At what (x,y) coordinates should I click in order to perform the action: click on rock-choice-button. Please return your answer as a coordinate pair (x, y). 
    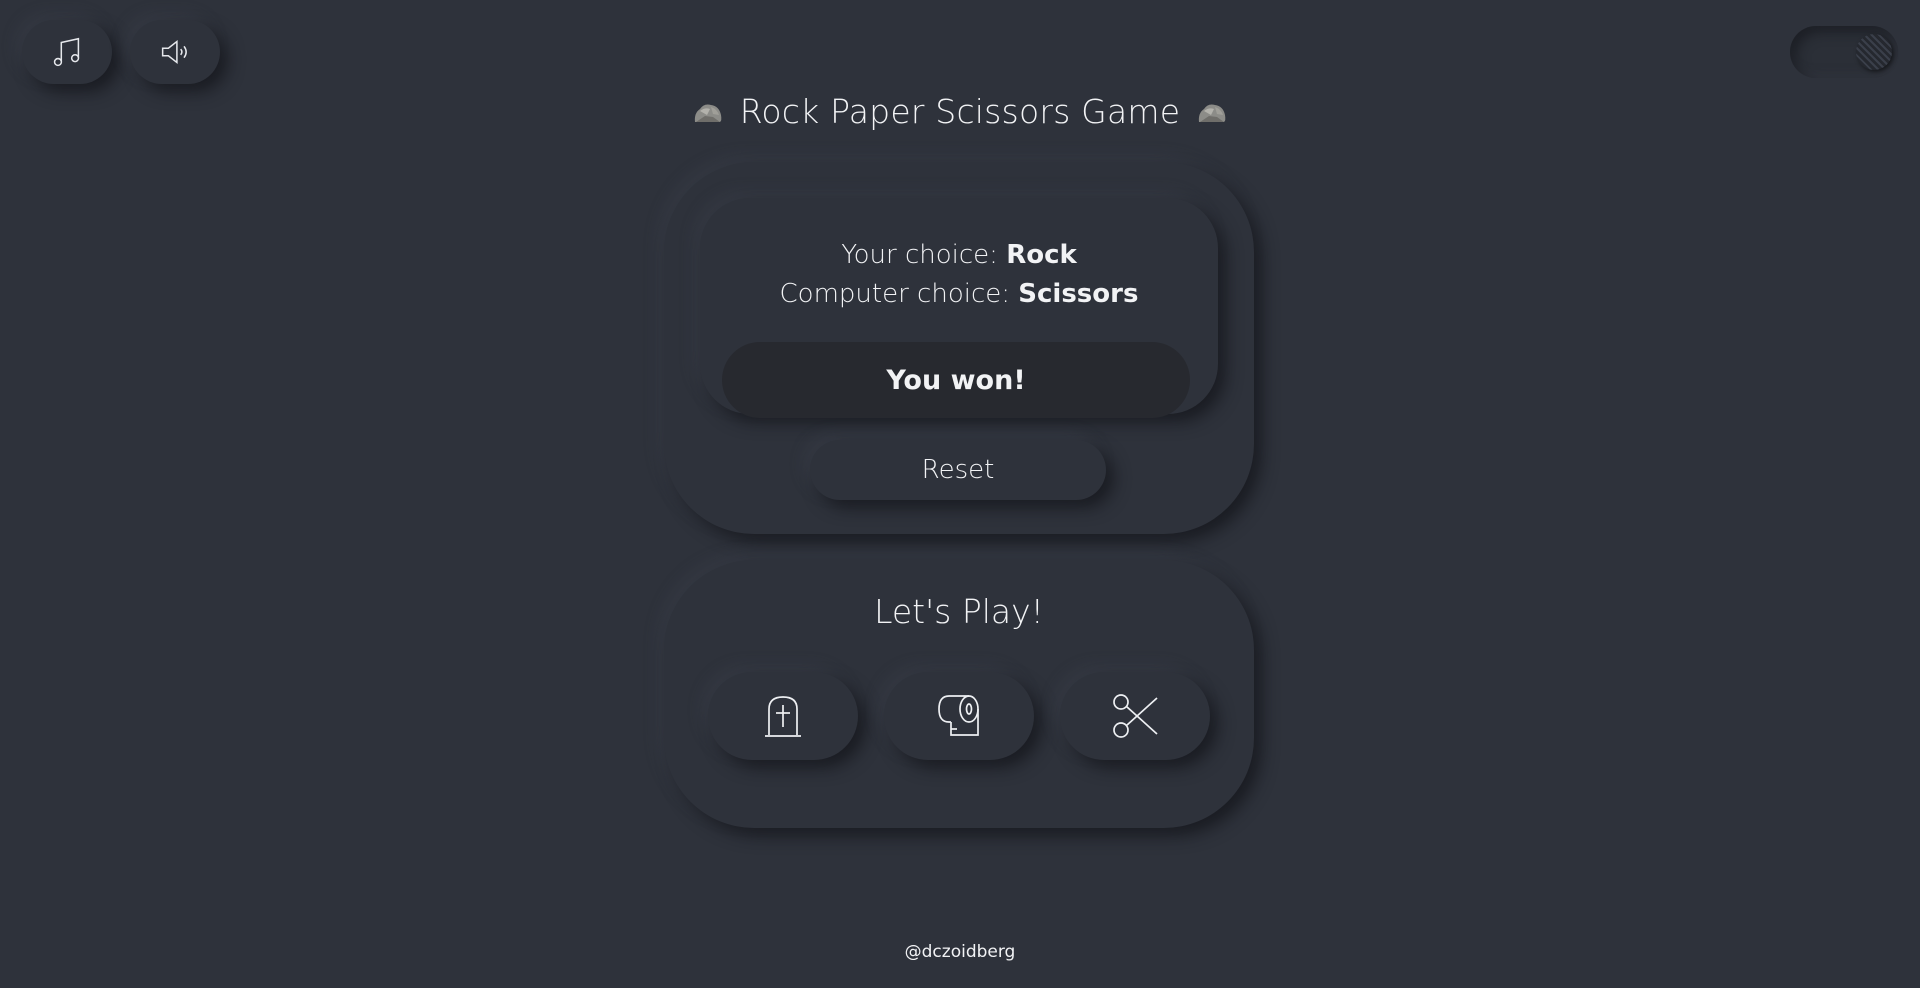
    Looking at the image, I should click on (783, 716).